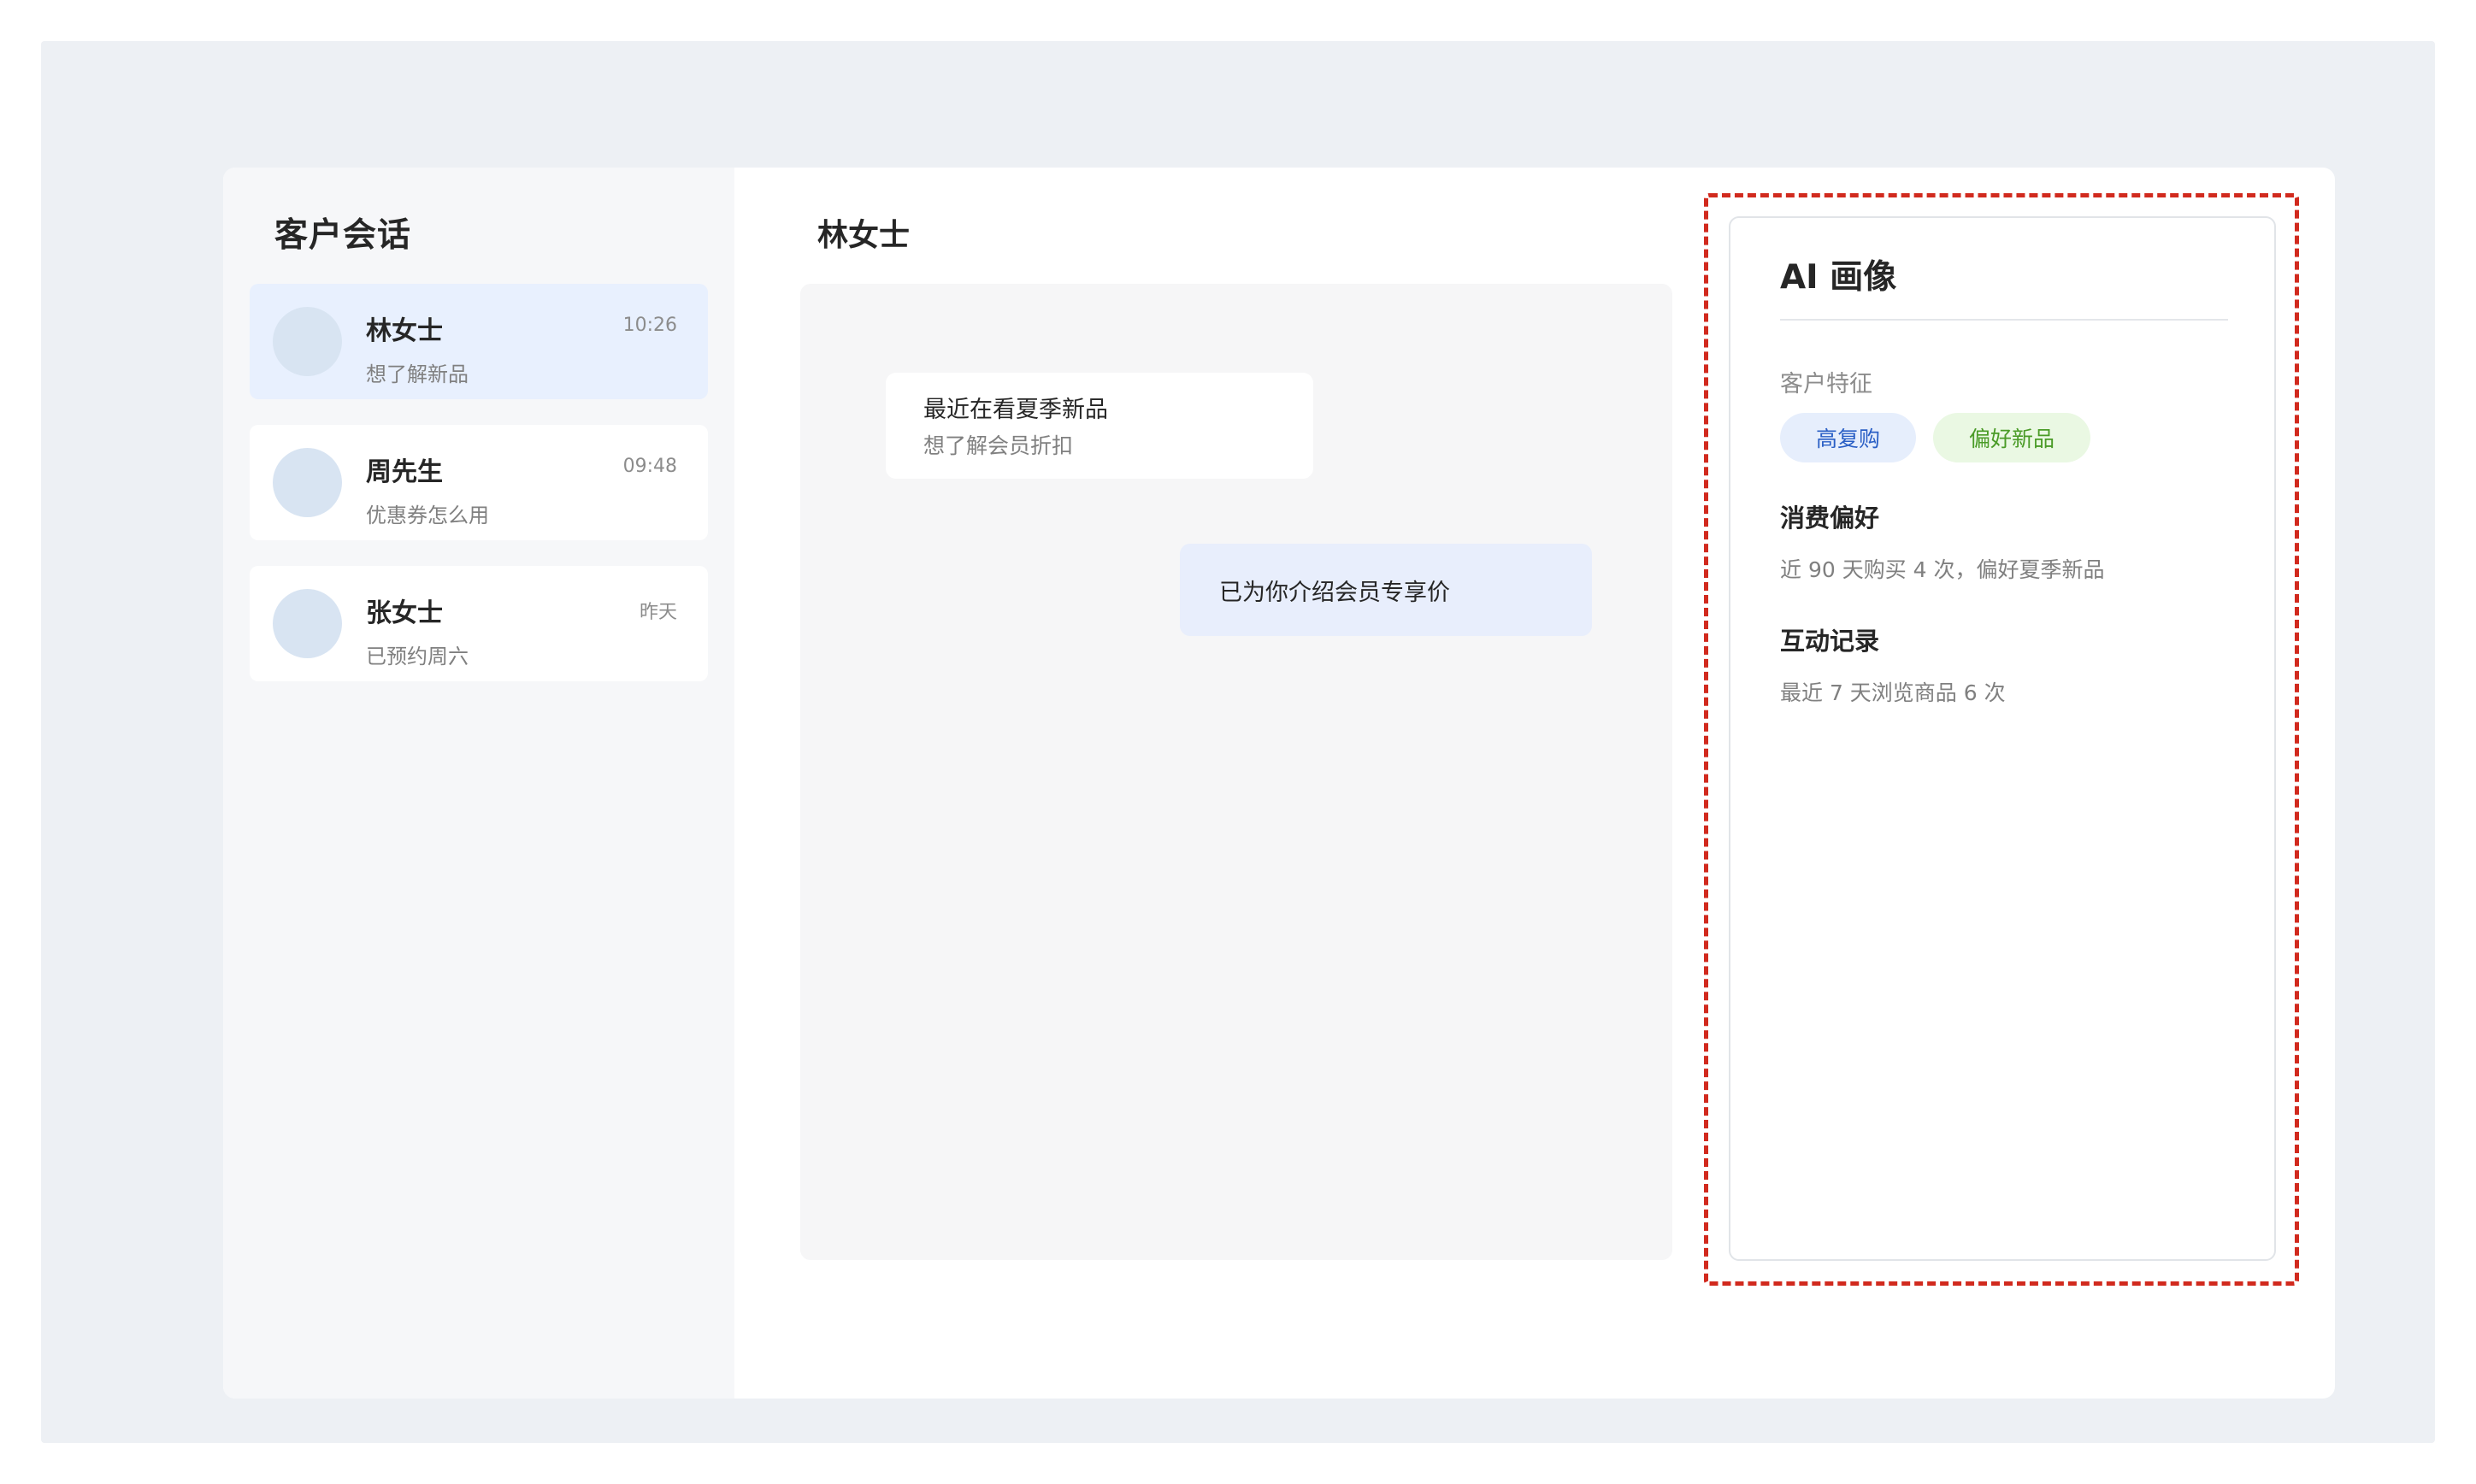 This screenshot has height=1484, width=2476. I want to click on interaction-text: 最近 7 天浏览商品 6 次, so click(1893, 692).